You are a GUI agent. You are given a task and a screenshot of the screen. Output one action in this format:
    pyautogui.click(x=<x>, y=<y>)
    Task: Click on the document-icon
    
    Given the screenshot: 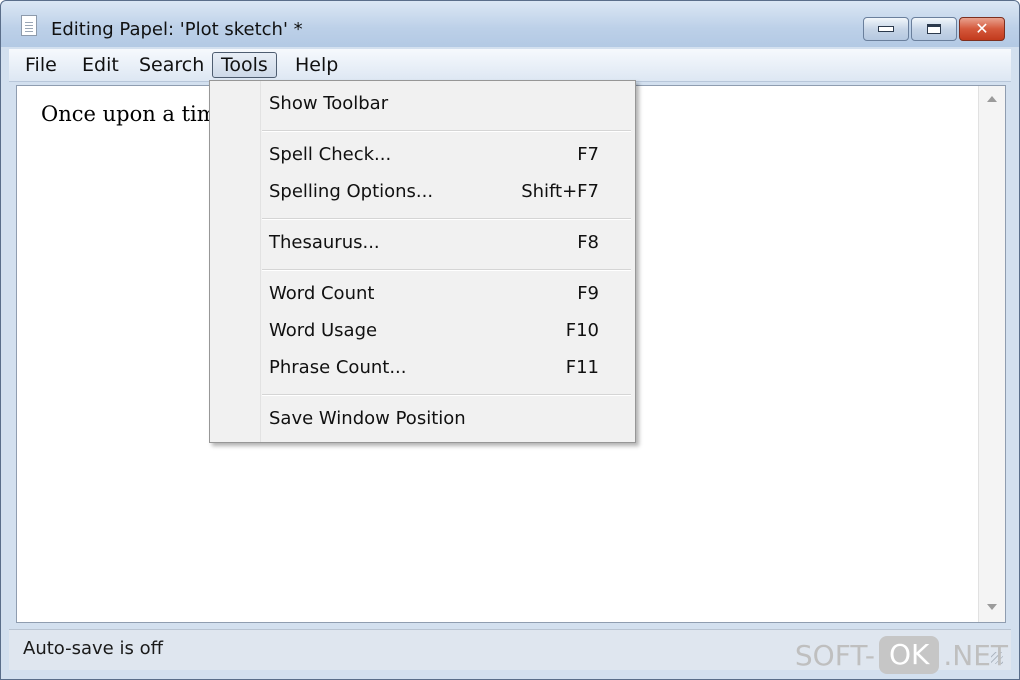 What is the action you would take?
    pyautogui.click(x=29, y=25)
    